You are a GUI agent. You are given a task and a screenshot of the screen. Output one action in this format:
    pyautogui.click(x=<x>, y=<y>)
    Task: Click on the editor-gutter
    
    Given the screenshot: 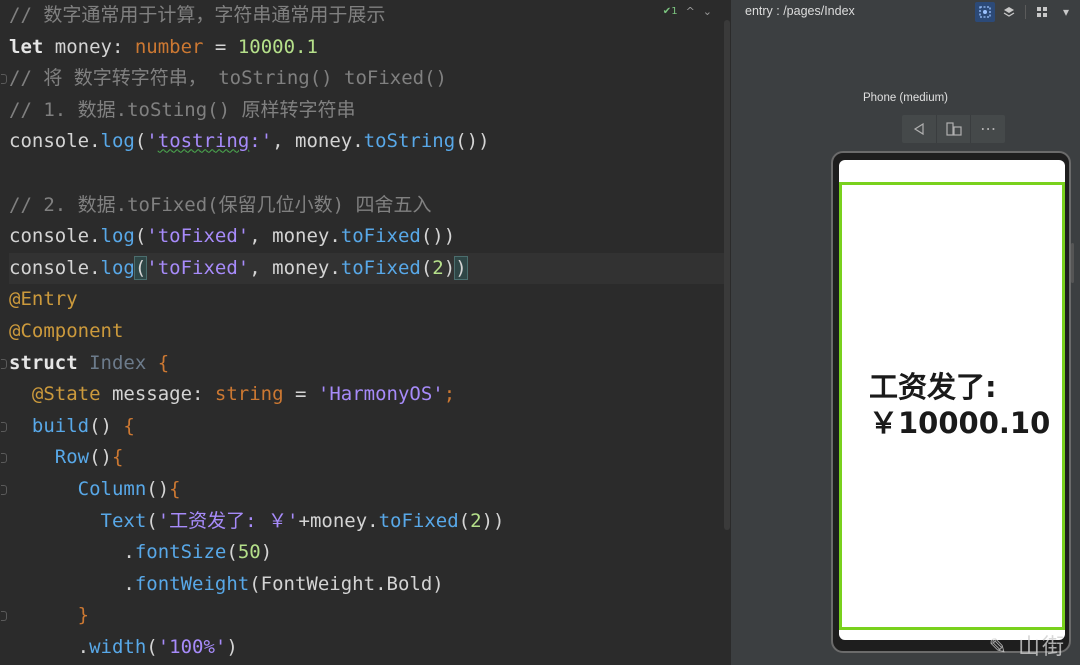 What is the action you would take?
    pyautogui.click(x=4, y=332)
    